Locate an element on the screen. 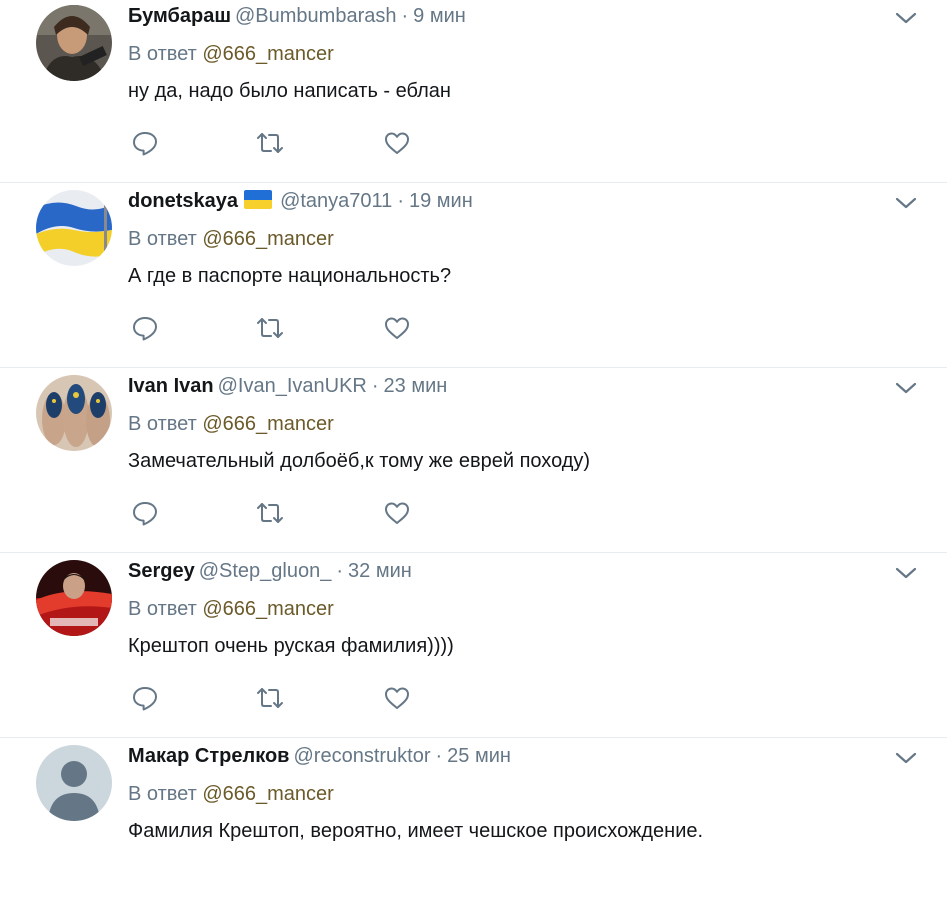 The height and width of the screenshot is (923, 947). author-name: Бумбараш is located at coordinates (179, 16).